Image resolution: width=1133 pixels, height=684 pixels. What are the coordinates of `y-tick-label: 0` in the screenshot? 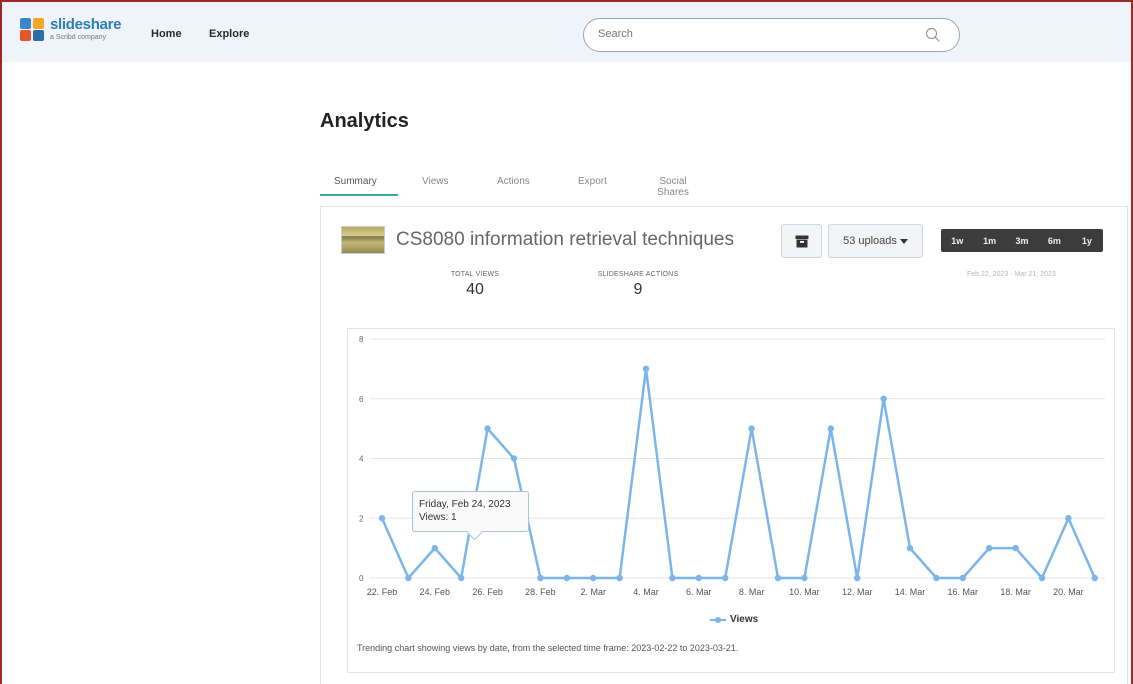 It's located at (361, 578).